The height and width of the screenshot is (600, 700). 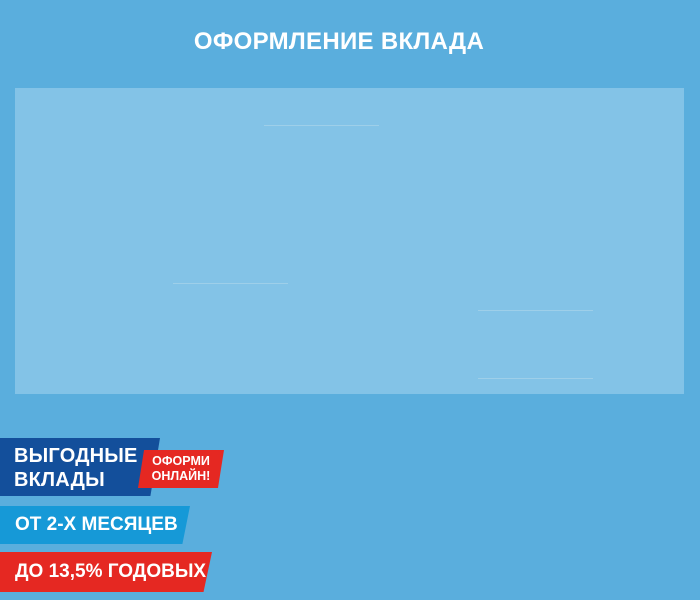 I want to click on apply-online-button: ОФОРМИ ОНЛАЙН!, so click(x=181, y=469).